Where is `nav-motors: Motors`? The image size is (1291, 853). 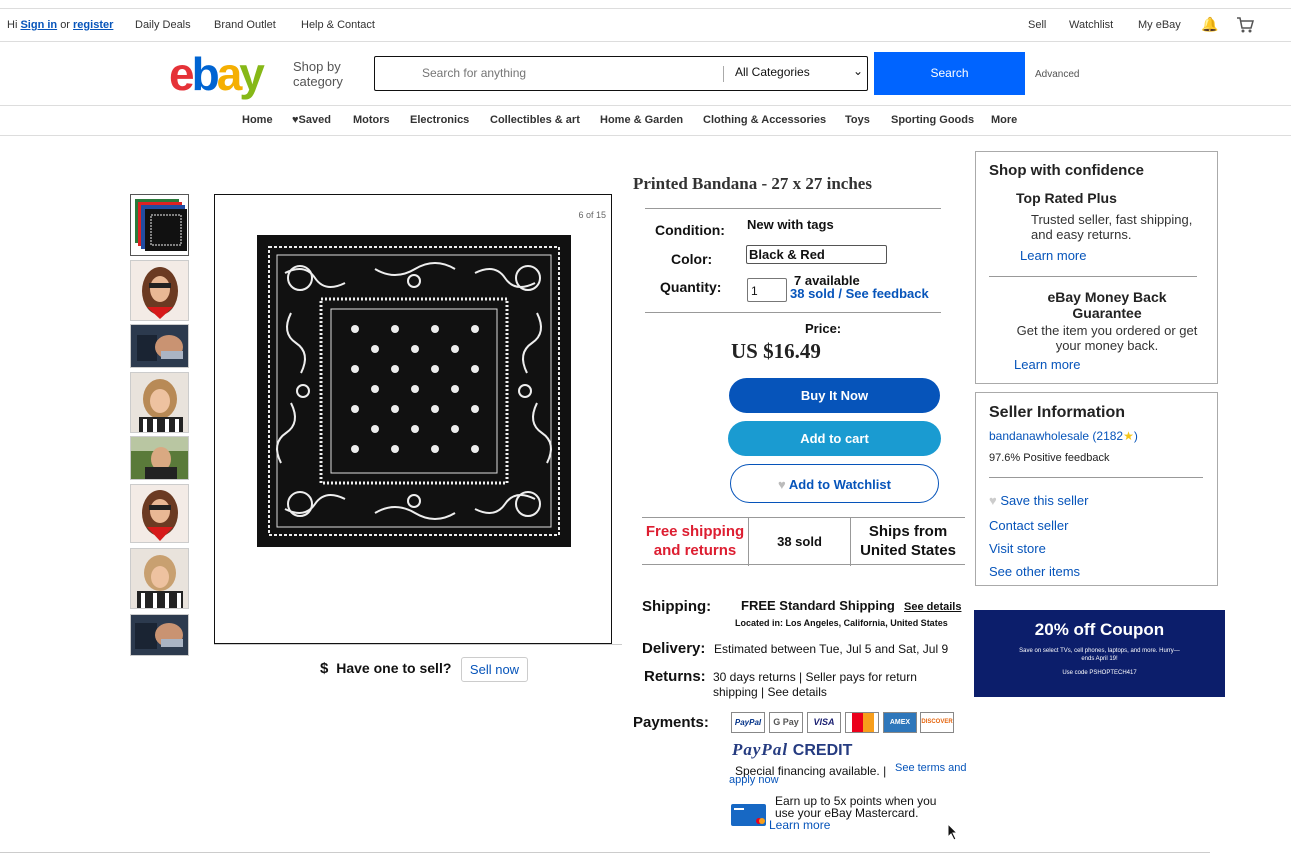 nav-motors: Motors is located at coordinates (371, 120).